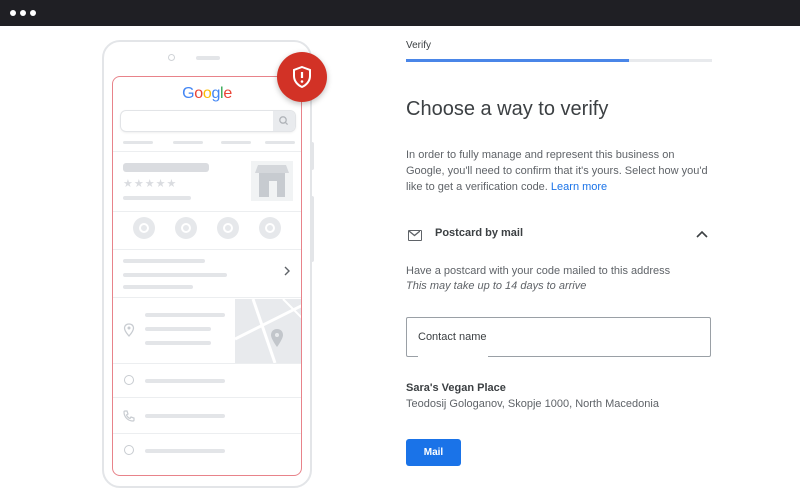 The image size is (800, 492). What do you see at coordinates (129, 416) in the screenshot?
I see `phone-icon` at bounding box center [129, 416].